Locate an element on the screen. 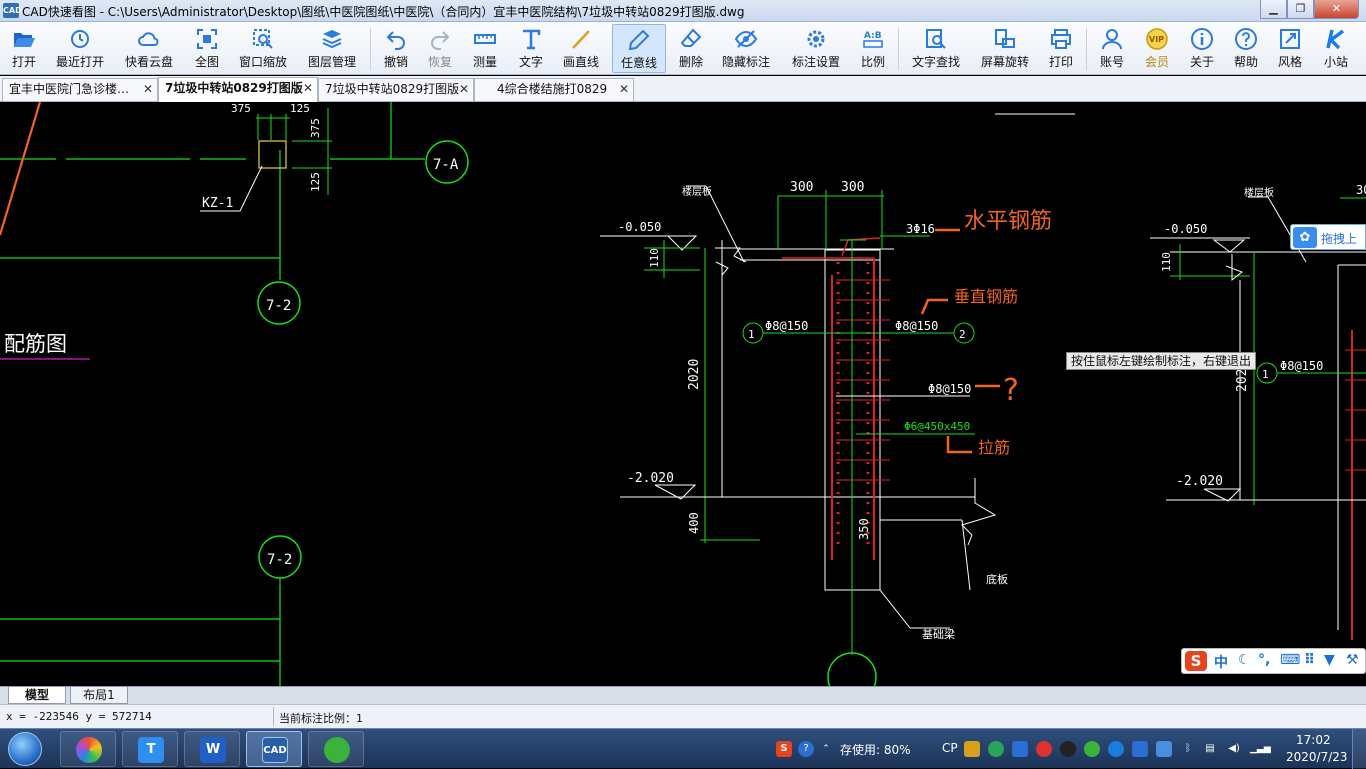  screen-rotate-button: 屏幕旋转 is located at coordinates (1005, 48).